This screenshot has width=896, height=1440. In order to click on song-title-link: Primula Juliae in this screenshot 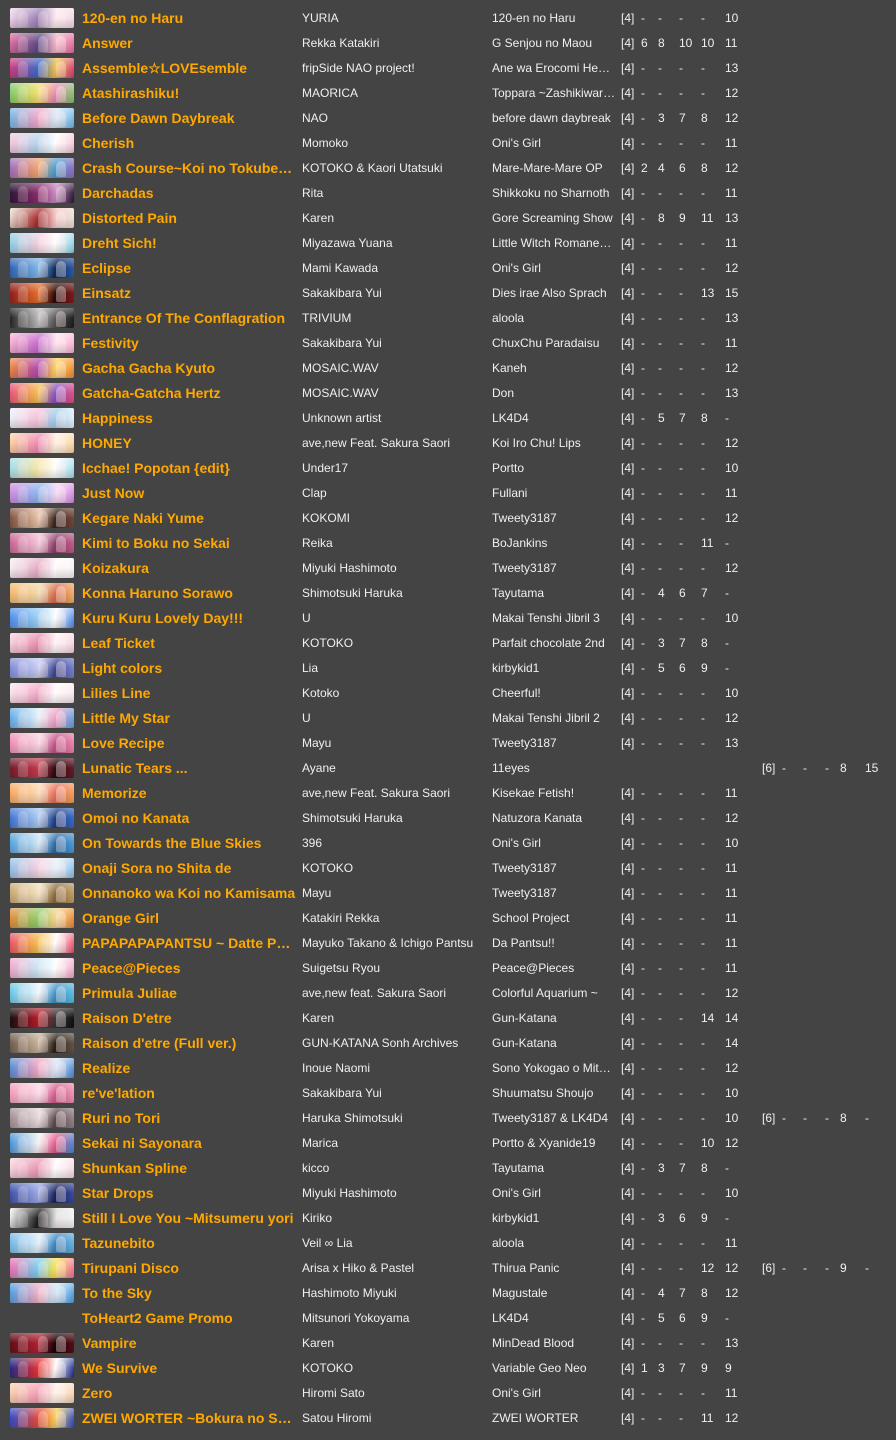, I will do `click(189, 993)`.